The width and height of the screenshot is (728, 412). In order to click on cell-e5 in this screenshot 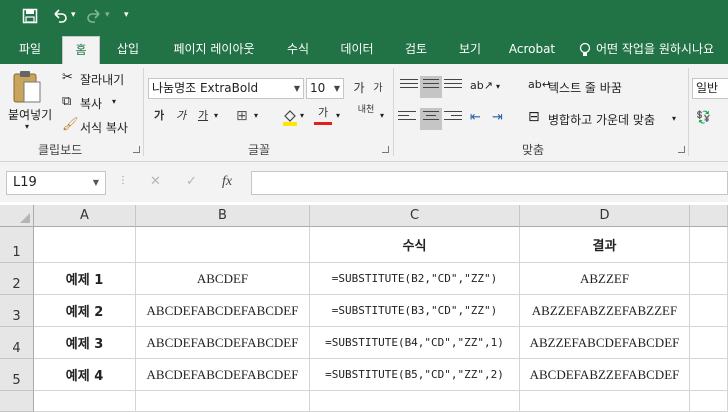, I will do `click(709, 375)`.